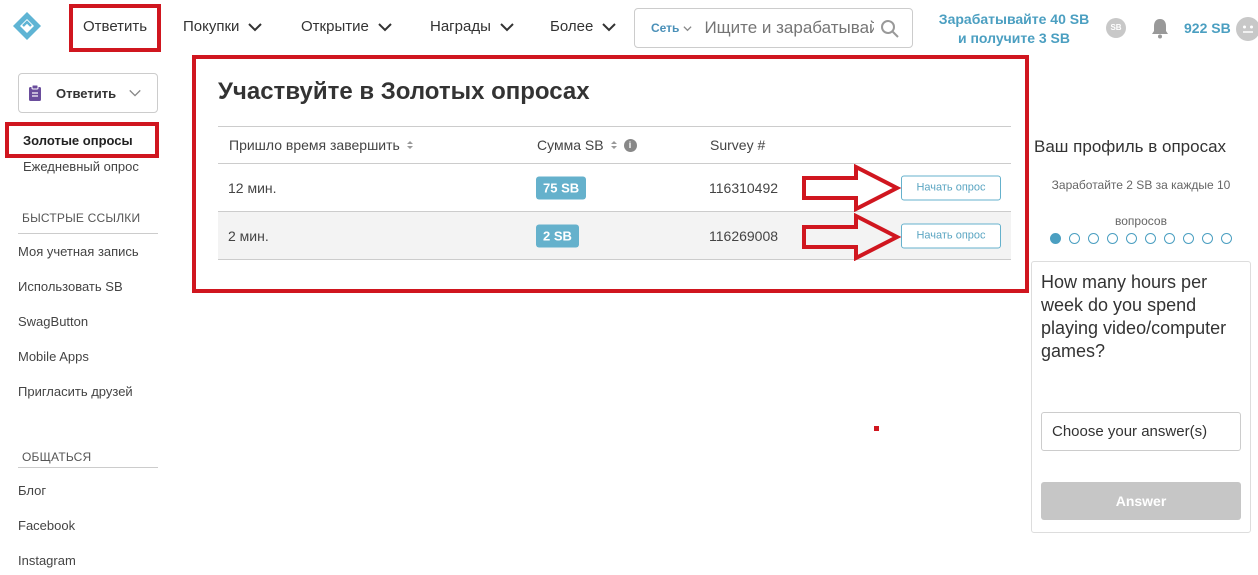 This screenshot has width=1258, height=575. I want to click on avatar-face-icon, so click(1248, 29).